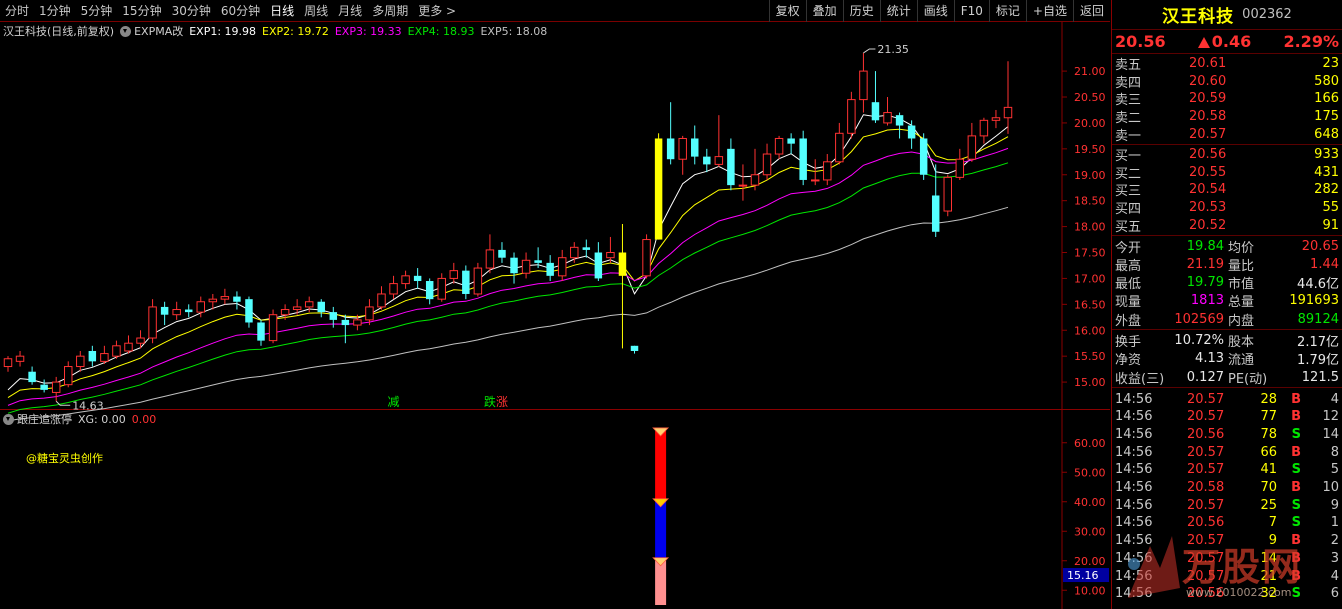 The height and width of the screenshot is (609, 1342). What do you see at coordinates (144, 419) in the screenshot?
I see `sub-indicator-value: 0.00` at bounding box center [144, 419].